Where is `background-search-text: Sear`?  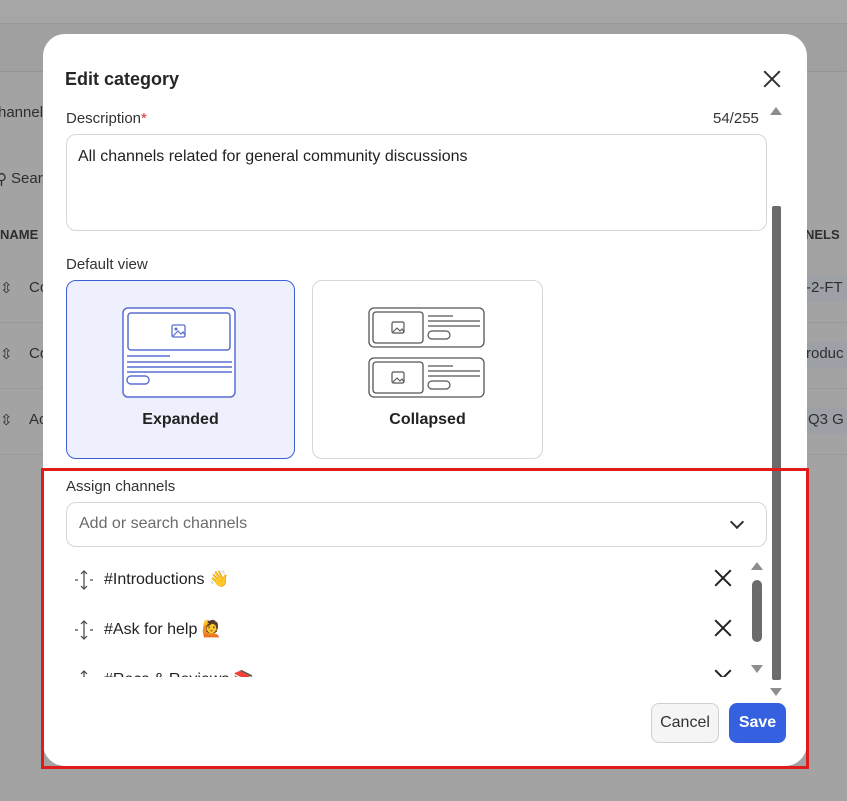 background-search-text: Sear is located at coordinates (27, 178).